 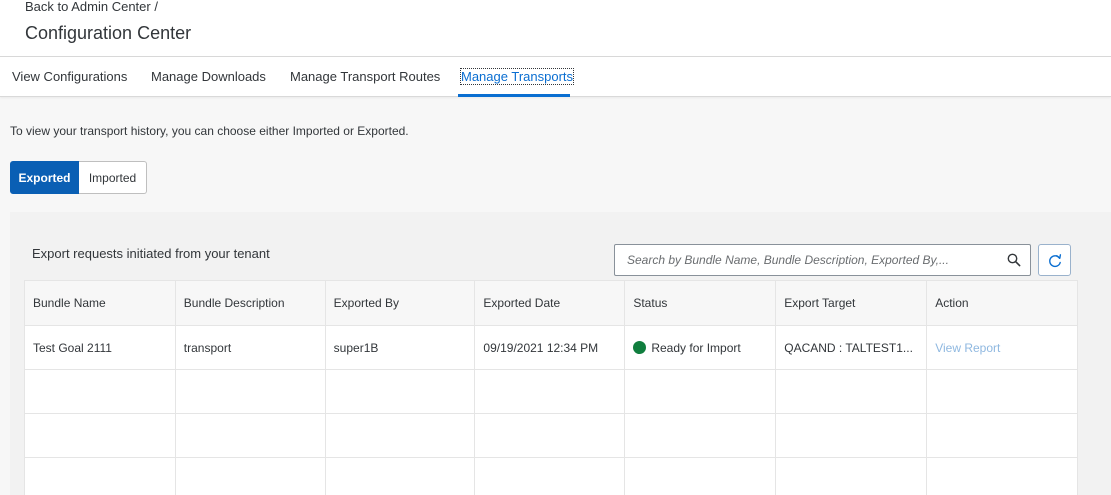 I want to click on tab-label: Manage Downloads, so click(x=208, y=76).